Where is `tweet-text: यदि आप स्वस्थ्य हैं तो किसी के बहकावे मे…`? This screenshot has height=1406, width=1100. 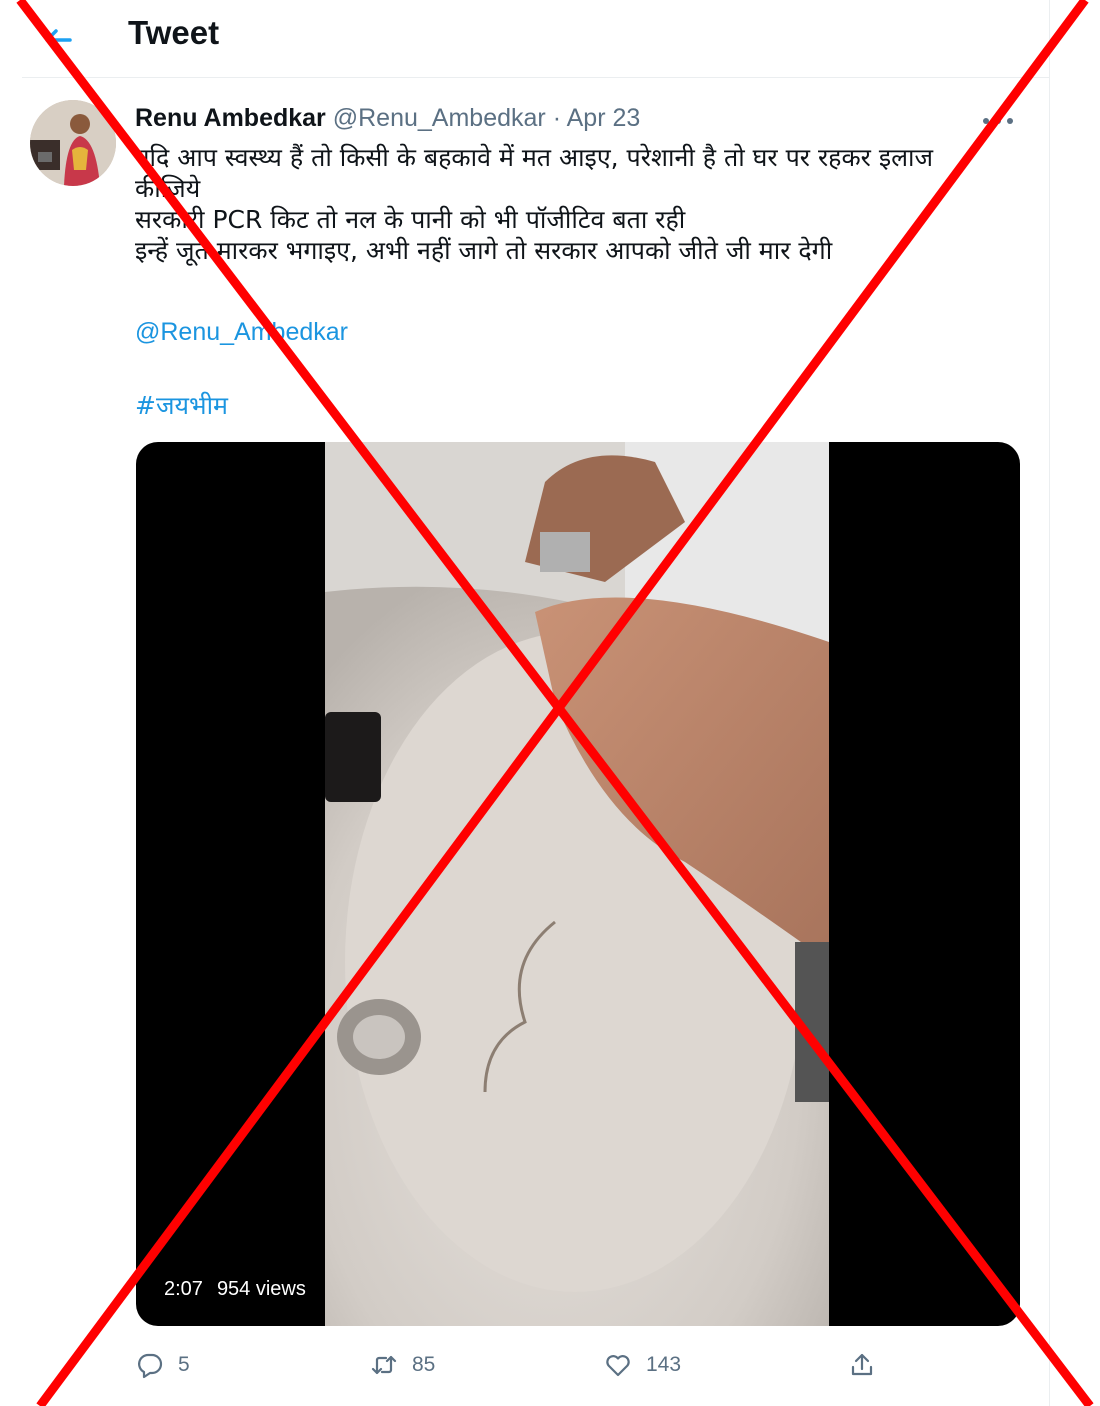 tweet-text: यदि आप स्वस्थ्य हैं तो किसी के बहकावे मे… is located at coordinates (585, 204).